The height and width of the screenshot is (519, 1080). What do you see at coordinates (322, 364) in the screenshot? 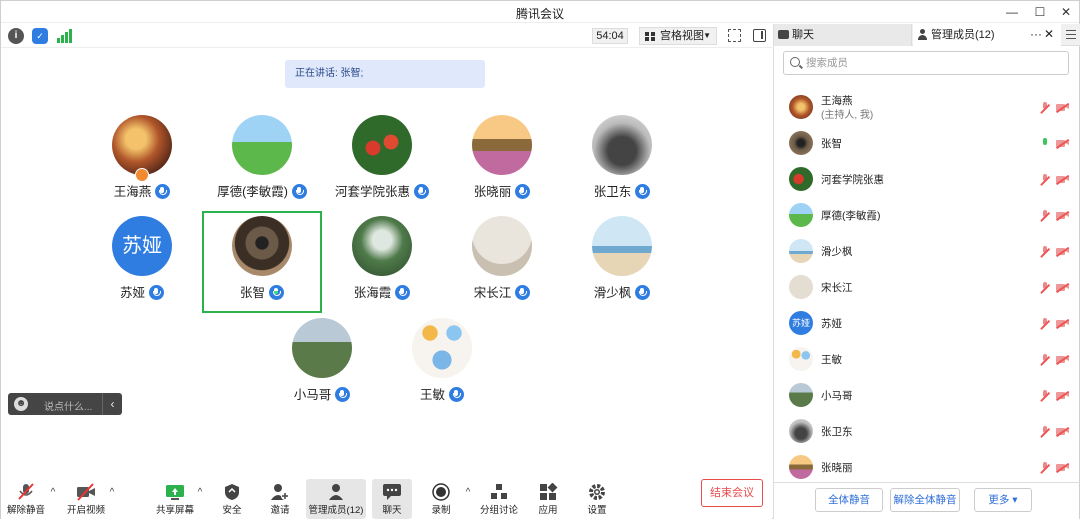
I see `participant-tile: 小马哥` at bounding box center [322, 364].